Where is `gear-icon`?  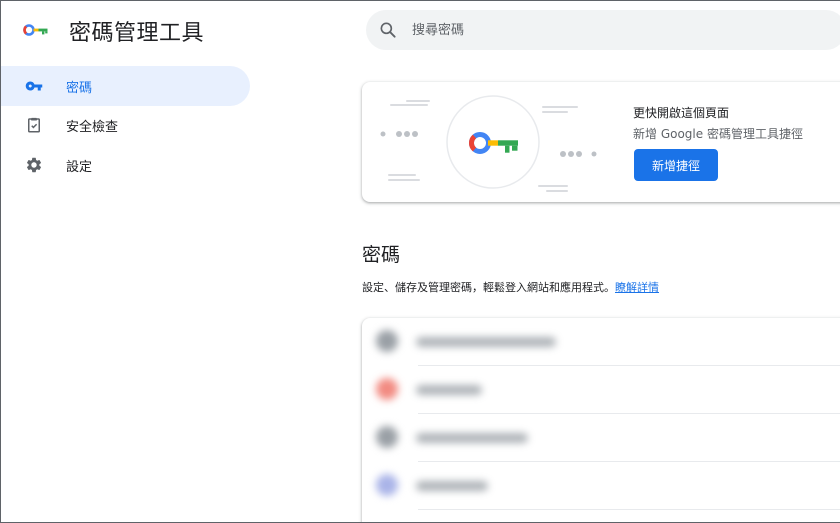
gear-icon is located at coordinates (34, 165).